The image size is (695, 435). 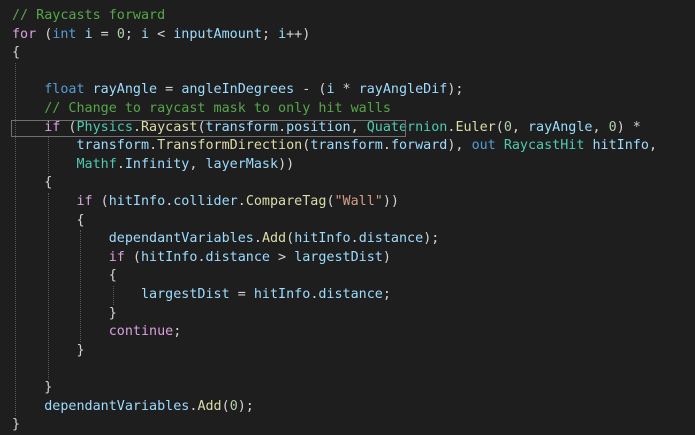 What do you see at coordinates (125, 90) in the screenshot?
I see `code-token: rayAngle` at bounding box center [125, 90].